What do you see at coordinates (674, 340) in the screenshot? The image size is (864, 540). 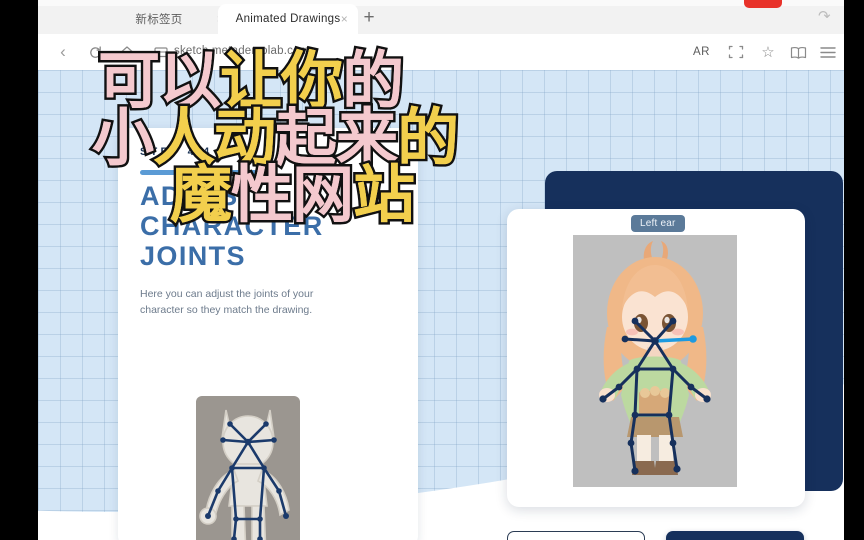 I see `highlighted-bone-left-ear` at bounding box center [674, 340].